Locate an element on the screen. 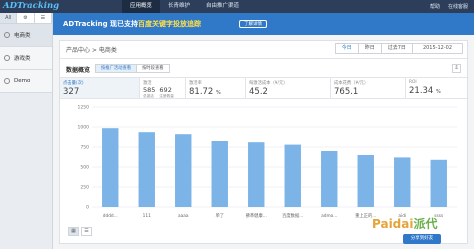 This screenshot has width=474, height=249. metric-sublabel: 注册数量 is located at coordinates (166, 96).